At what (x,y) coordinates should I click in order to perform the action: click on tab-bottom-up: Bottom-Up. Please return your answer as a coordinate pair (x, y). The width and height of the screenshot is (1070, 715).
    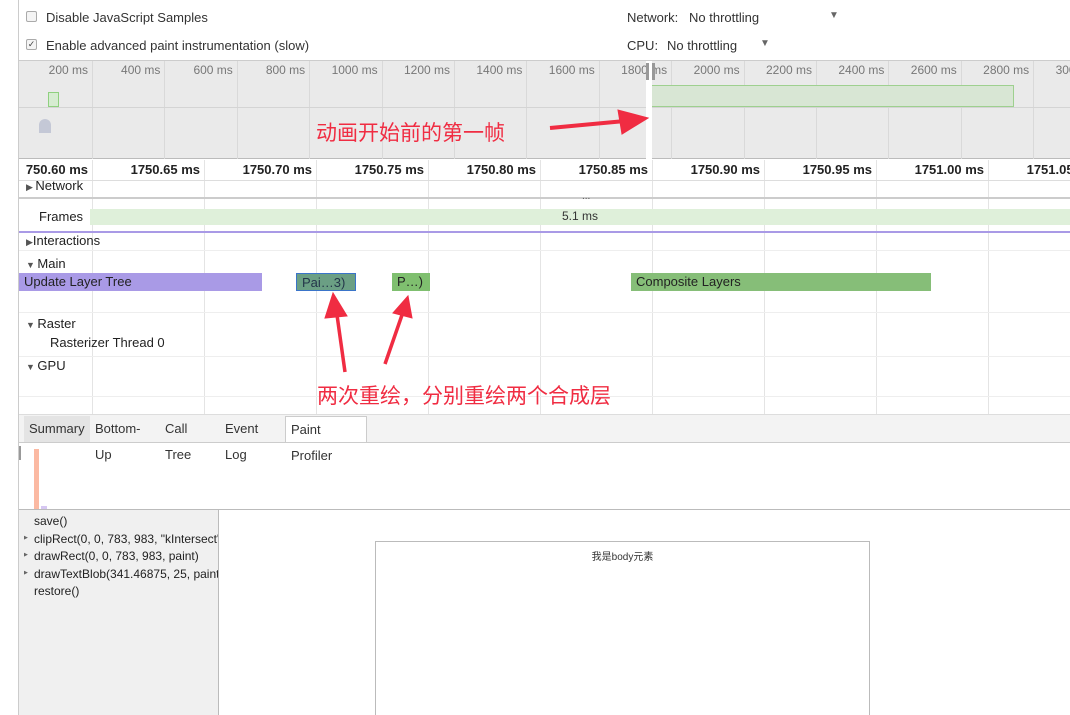
    Looking at the image, I should click on (125, 439).